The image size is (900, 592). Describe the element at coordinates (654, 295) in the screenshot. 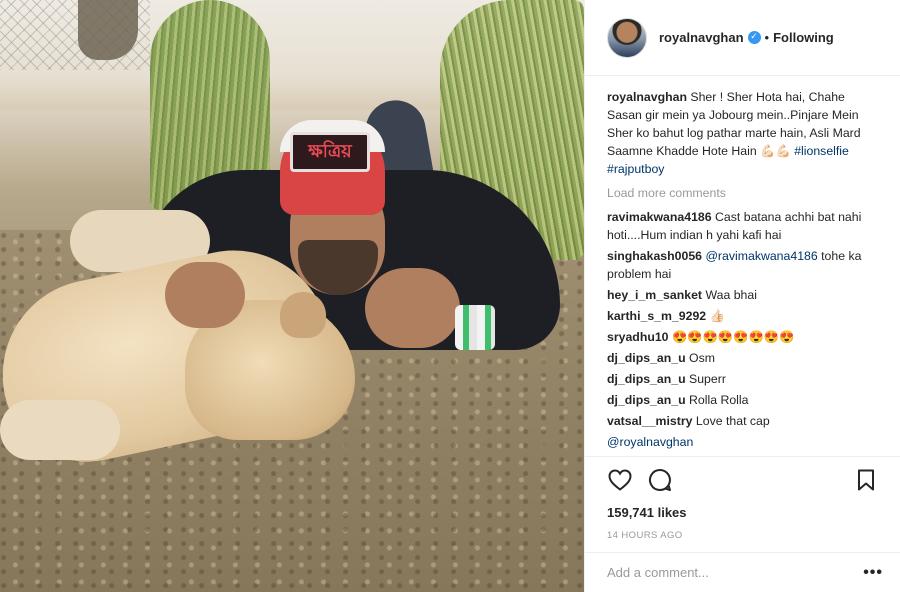

I see `comment-username: hey_i_m_sanket` at that location.